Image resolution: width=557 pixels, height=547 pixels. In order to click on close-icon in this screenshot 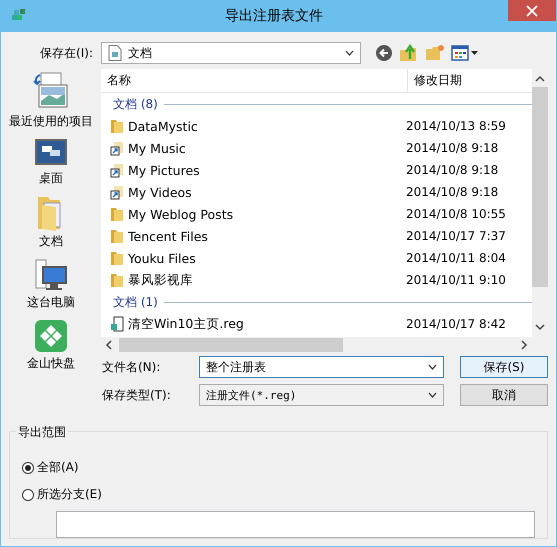, I will do `click(532, 10)`.